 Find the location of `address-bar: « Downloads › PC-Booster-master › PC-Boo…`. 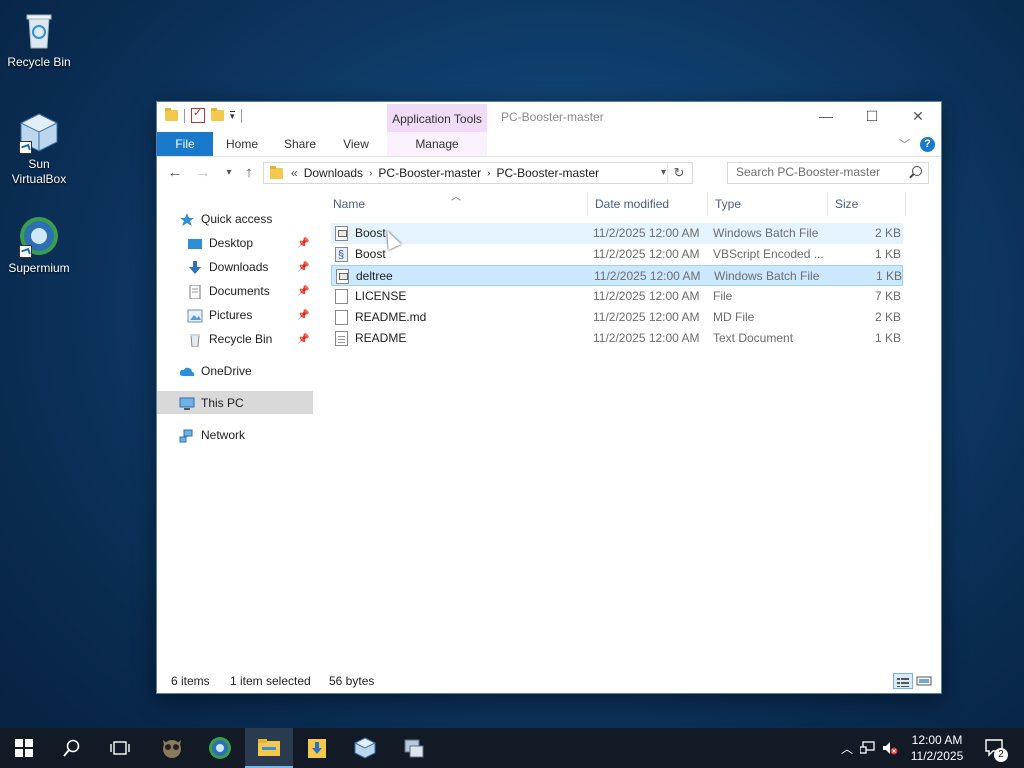

address-bar: « Downloads › PC-Booster-master › PC-Boo… is located at coordinates (478, 173).